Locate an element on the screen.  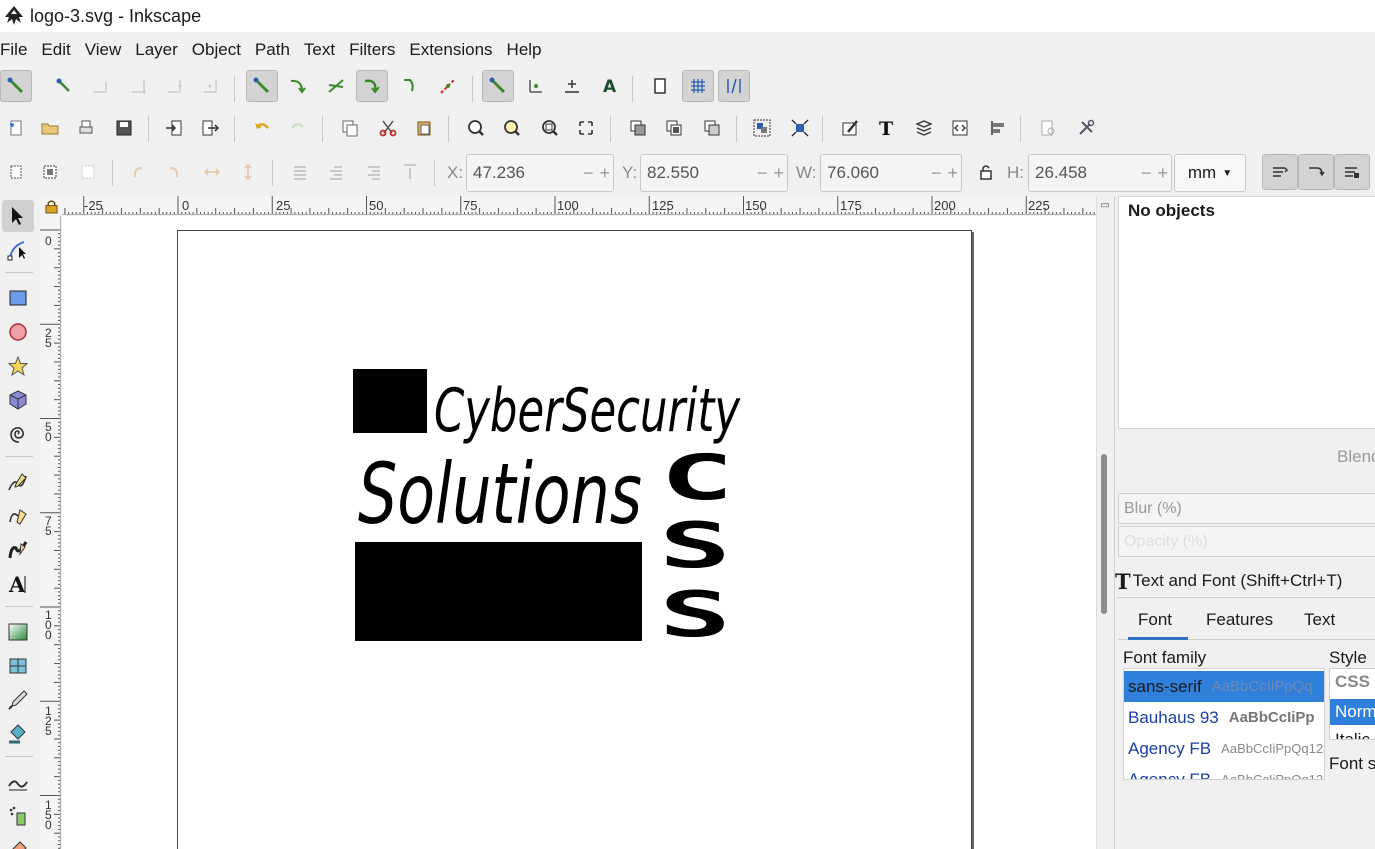
select-all-icon is located at coordinates (16, 172).